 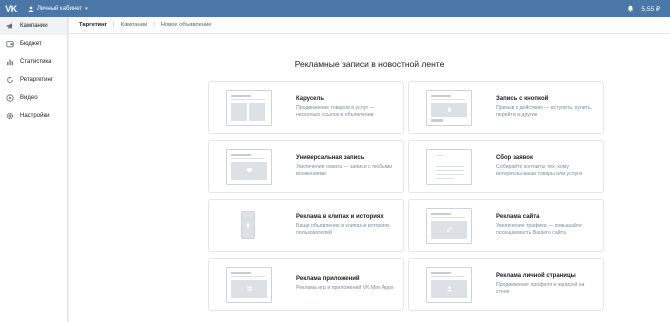 I want to click on stories-preview-icon, so click(x=249, y=225).